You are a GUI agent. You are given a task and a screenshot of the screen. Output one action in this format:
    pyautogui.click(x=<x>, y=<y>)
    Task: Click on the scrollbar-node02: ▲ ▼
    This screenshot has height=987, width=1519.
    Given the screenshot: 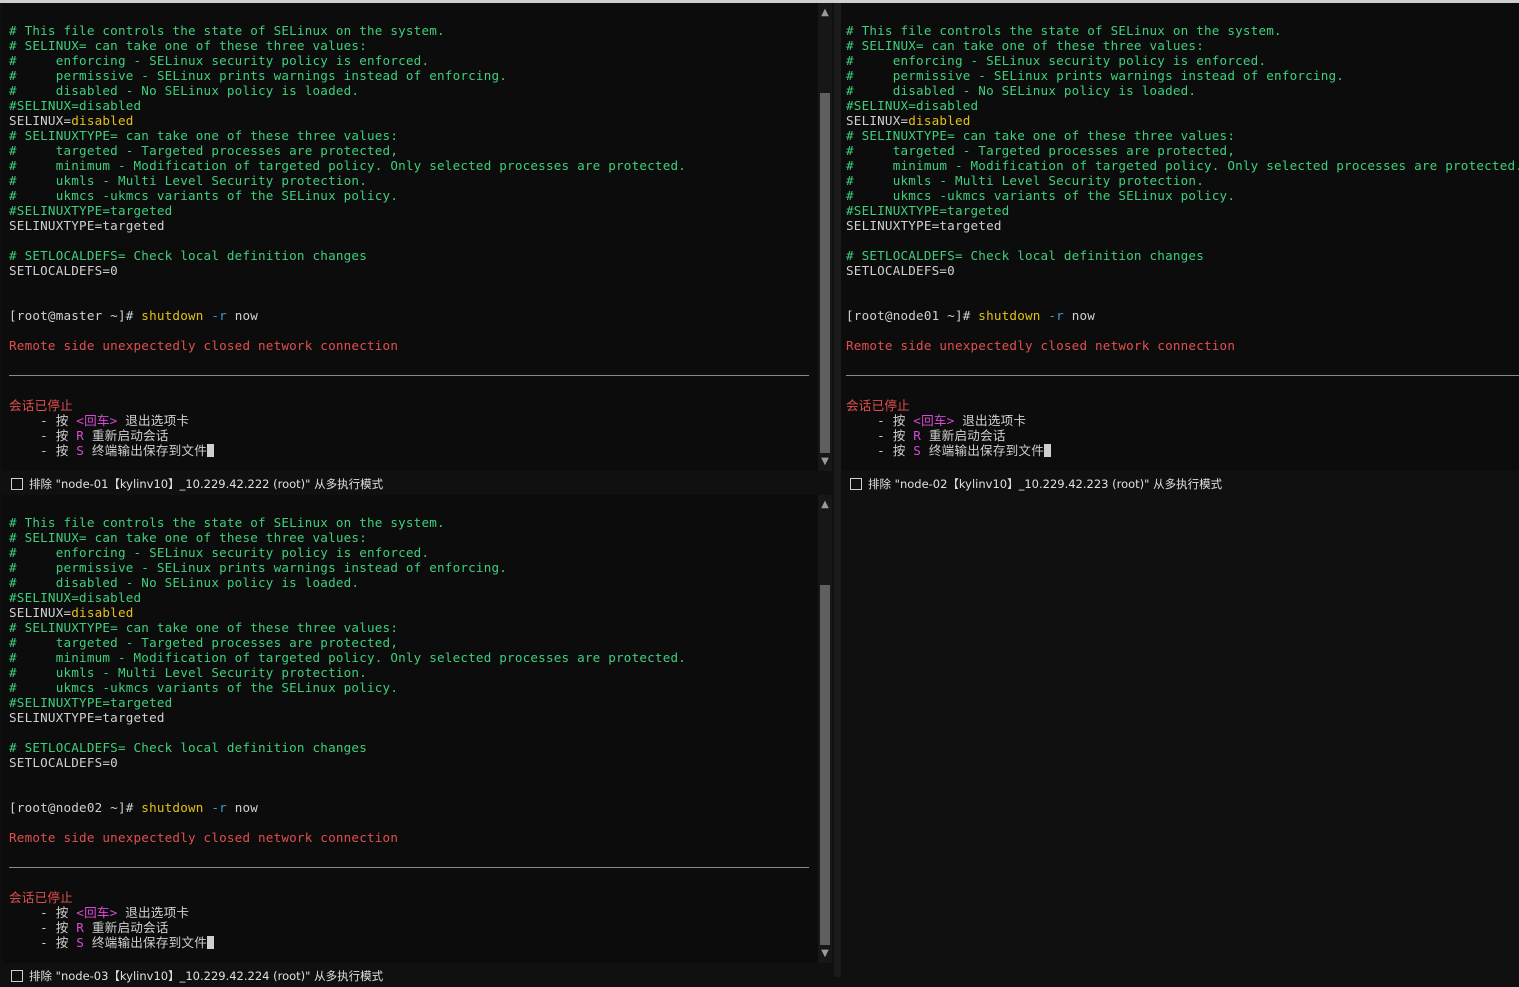 What is the action you would take?
    pyautogui.click(x=825, y=729)
    